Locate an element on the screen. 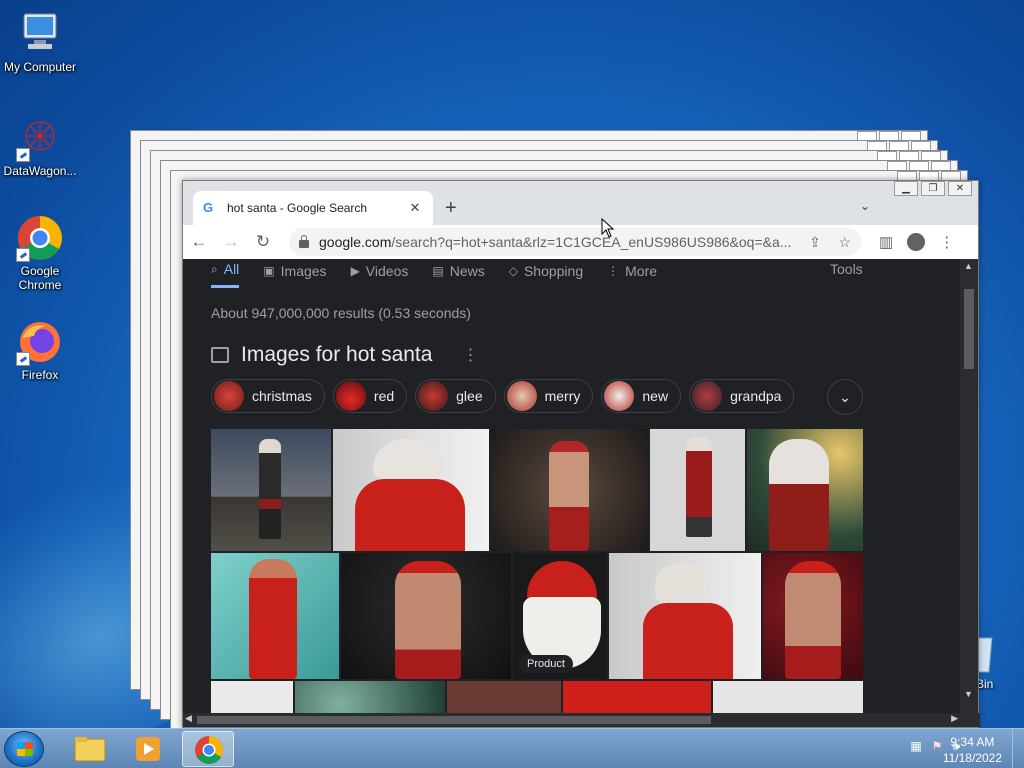 This screenshot has width=1024, height=768. santa-hat is located at coordinates (562, 581).